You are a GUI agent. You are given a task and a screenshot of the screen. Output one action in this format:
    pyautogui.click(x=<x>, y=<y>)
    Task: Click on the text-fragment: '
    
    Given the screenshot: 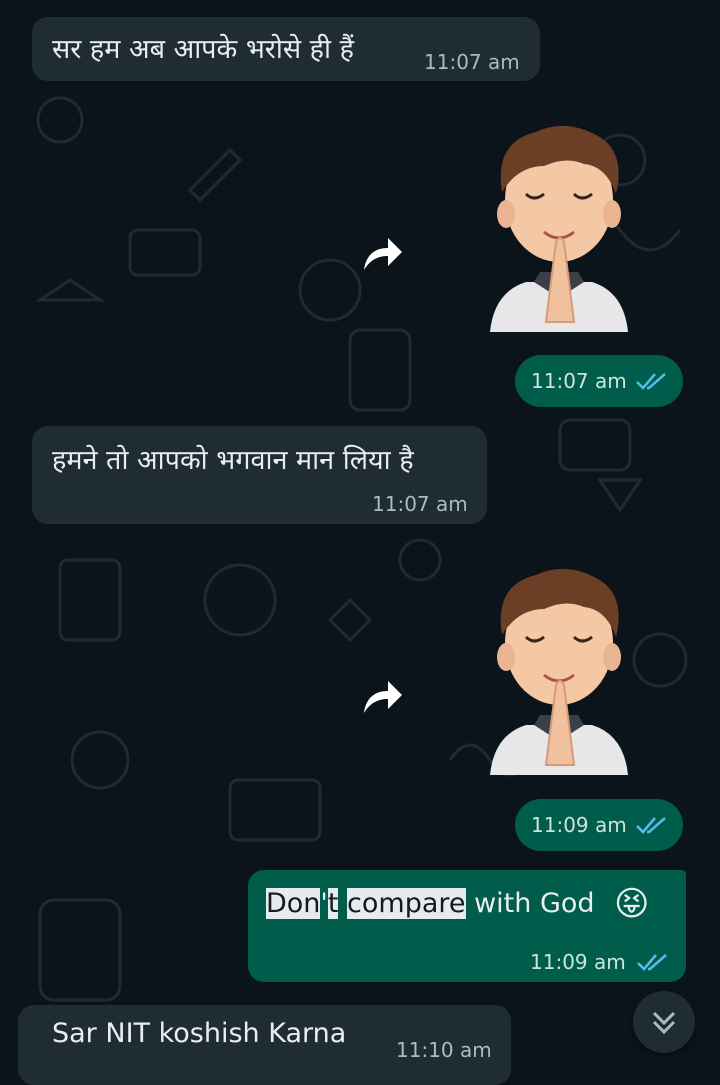 What is the action you would take?
    pyautogui.click(x=324, y=903)
    